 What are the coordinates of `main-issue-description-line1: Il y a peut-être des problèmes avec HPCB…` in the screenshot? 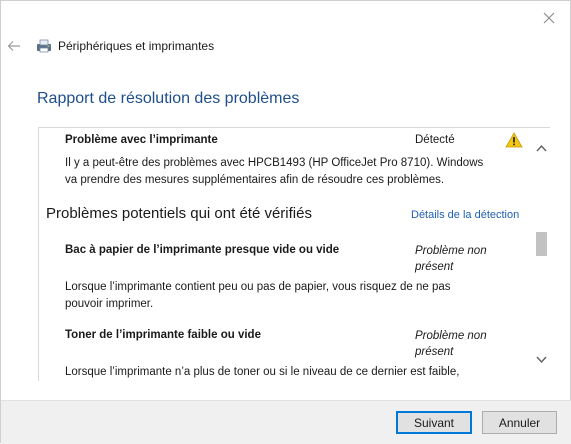 It's located at (274, 163).